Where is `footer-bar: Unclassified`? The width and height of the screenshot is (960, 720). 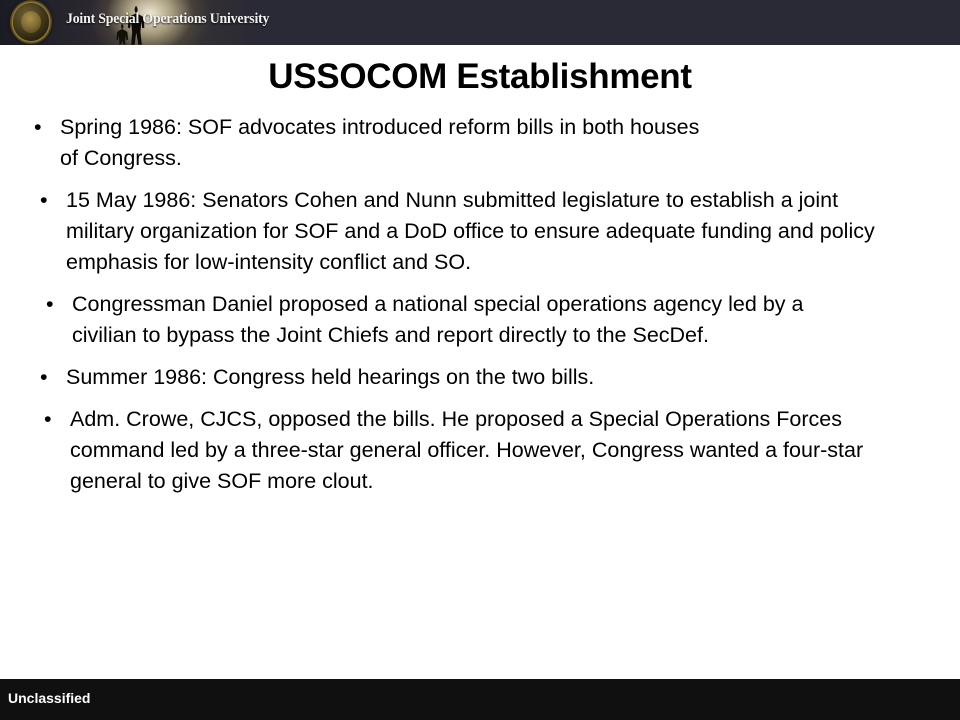
footer-bar: Unclassified is located at coordinates (480, 699).